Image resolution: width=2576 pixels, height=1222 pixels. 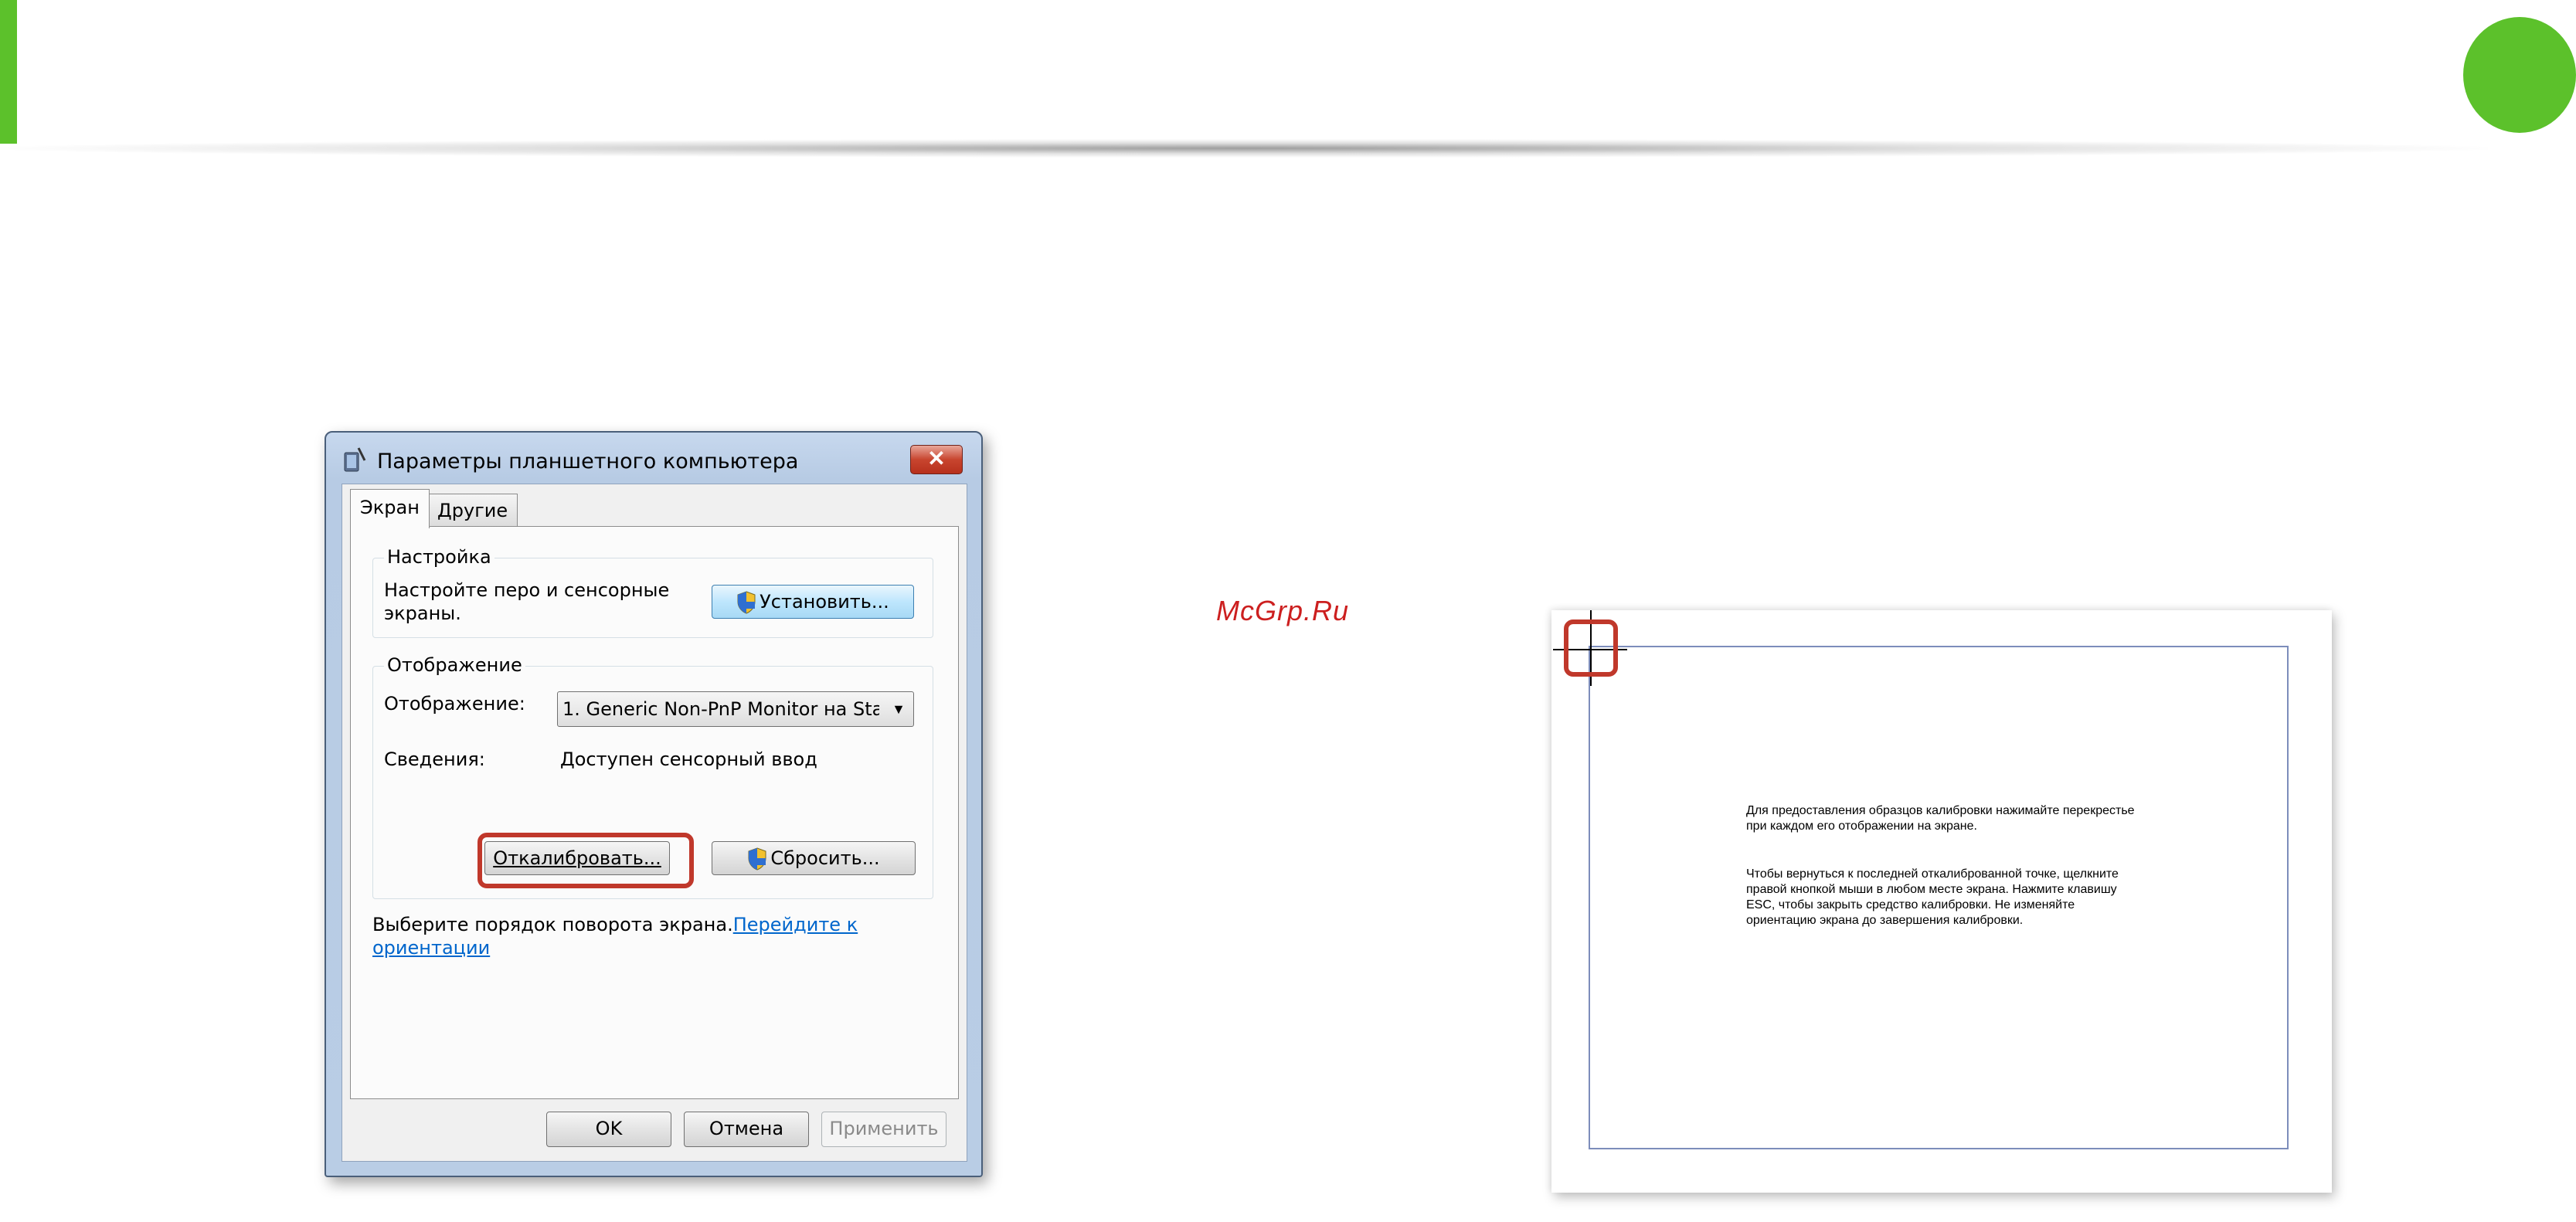 What do you see at coordinates (454, 665) in the screenshot?
I see `display-group-title: Отображение` at bounding box center [454, 665].